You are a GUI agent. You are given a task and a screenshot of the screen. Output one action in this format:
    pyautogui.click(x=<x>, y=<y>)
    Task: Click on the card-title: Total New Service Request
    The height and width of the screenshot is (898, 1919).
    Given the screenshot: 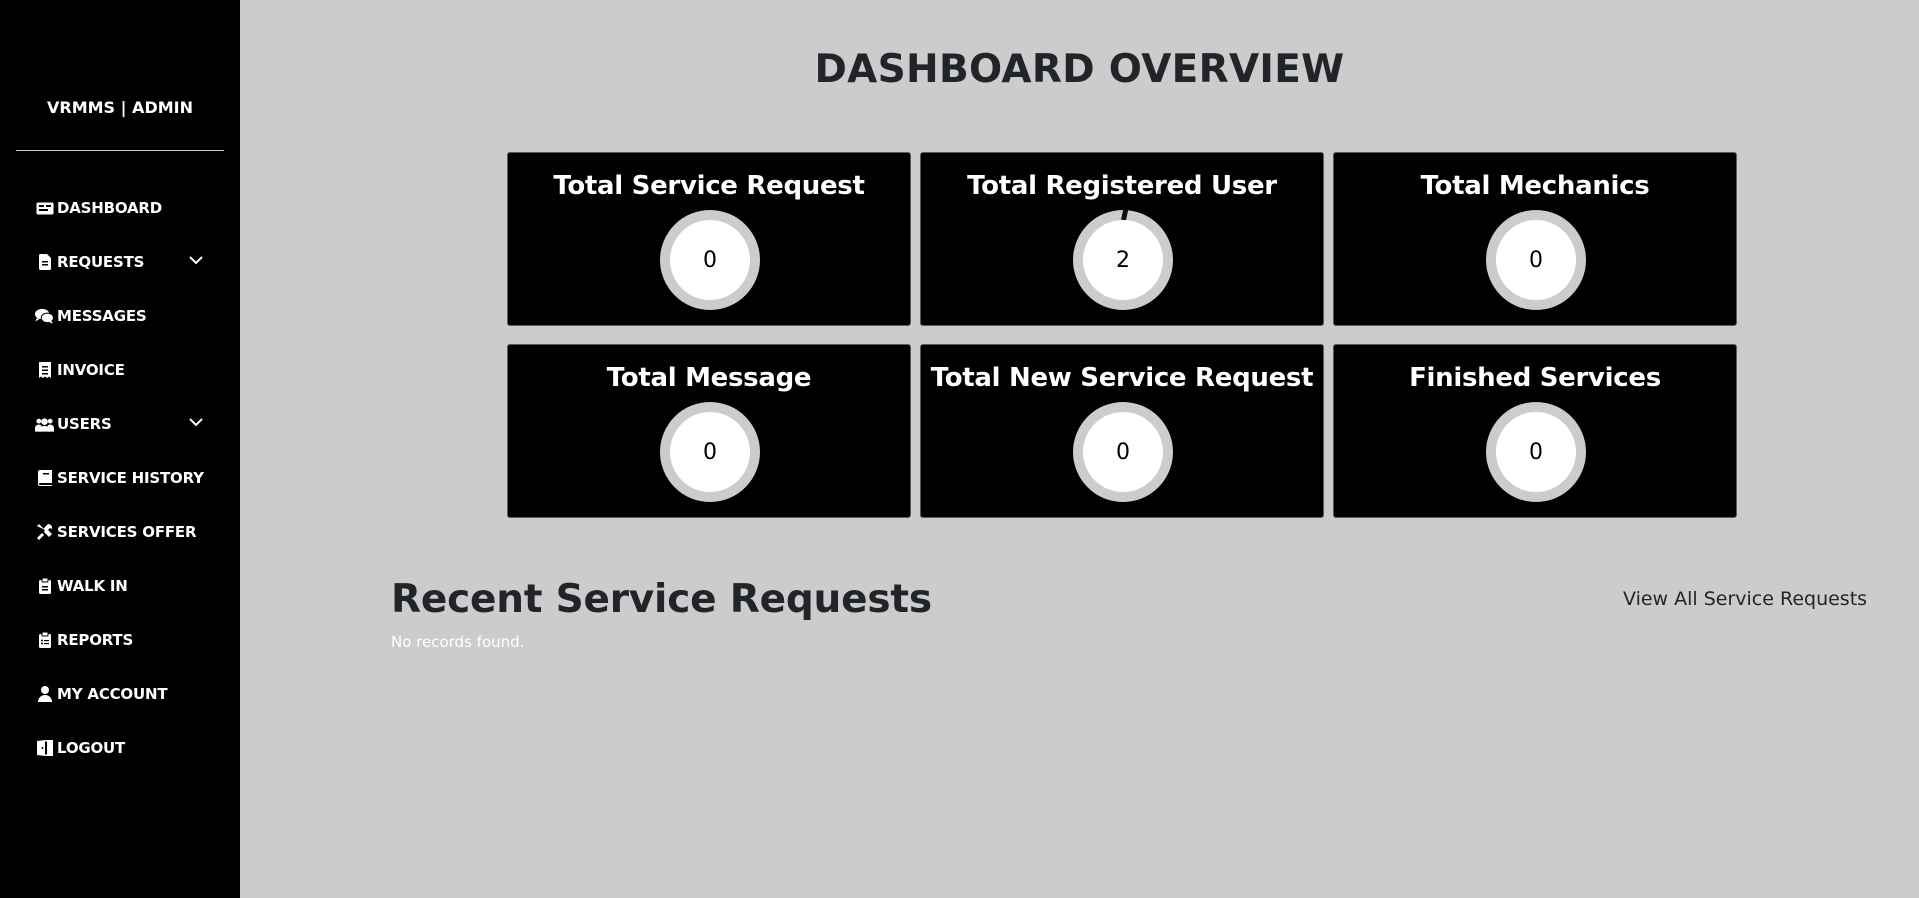 What is the action you would take?
    pyautogui.click(x=1122, y=378)
    